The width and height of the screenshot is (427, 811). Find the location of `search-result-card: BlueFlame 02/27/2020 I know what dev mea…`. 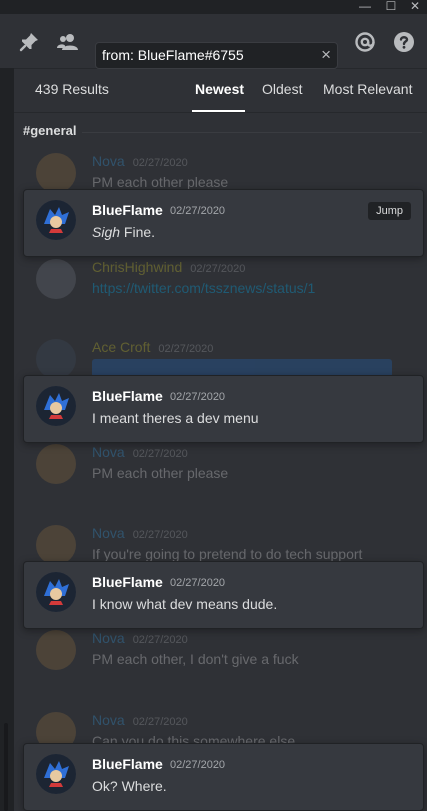

search-result-card: BlueFlame 02/27/2020 I know what dev mea… is located at coordinates (223, 595).